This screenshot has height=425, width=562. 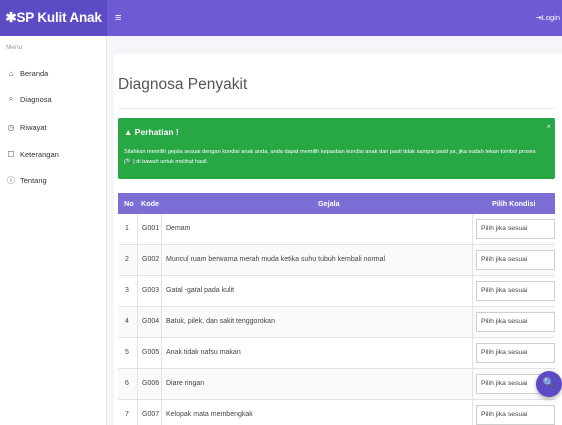 I want to click on sidebar-item-keterangan: ☐ Keterangan, so click(x=32, y=154).